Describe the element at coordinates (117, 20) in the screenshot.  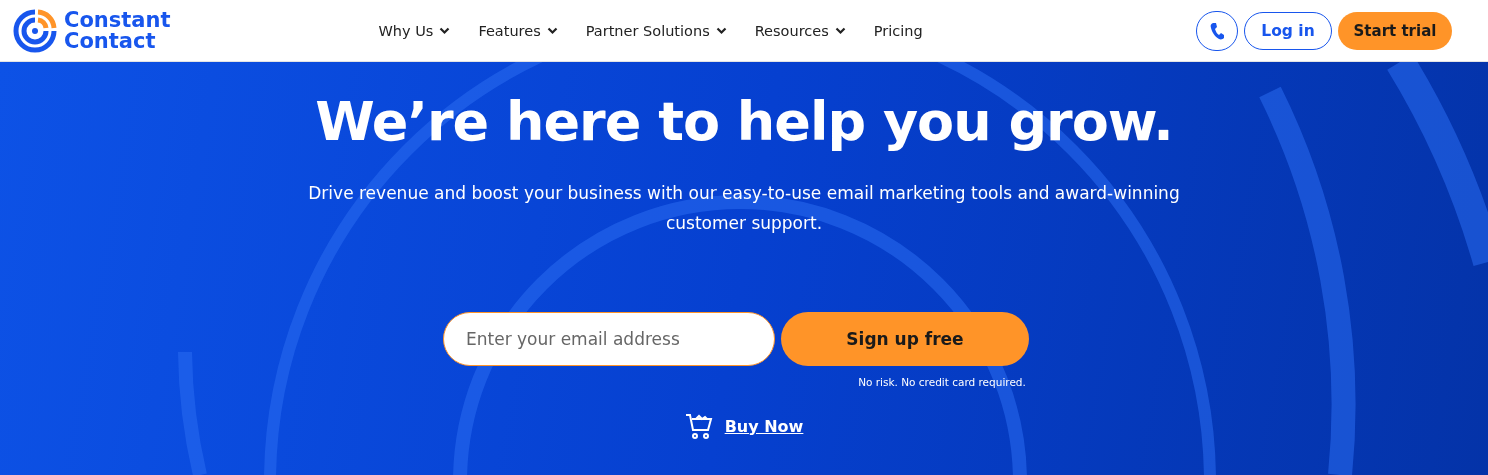
I see `logo-text: Constant` at that location.